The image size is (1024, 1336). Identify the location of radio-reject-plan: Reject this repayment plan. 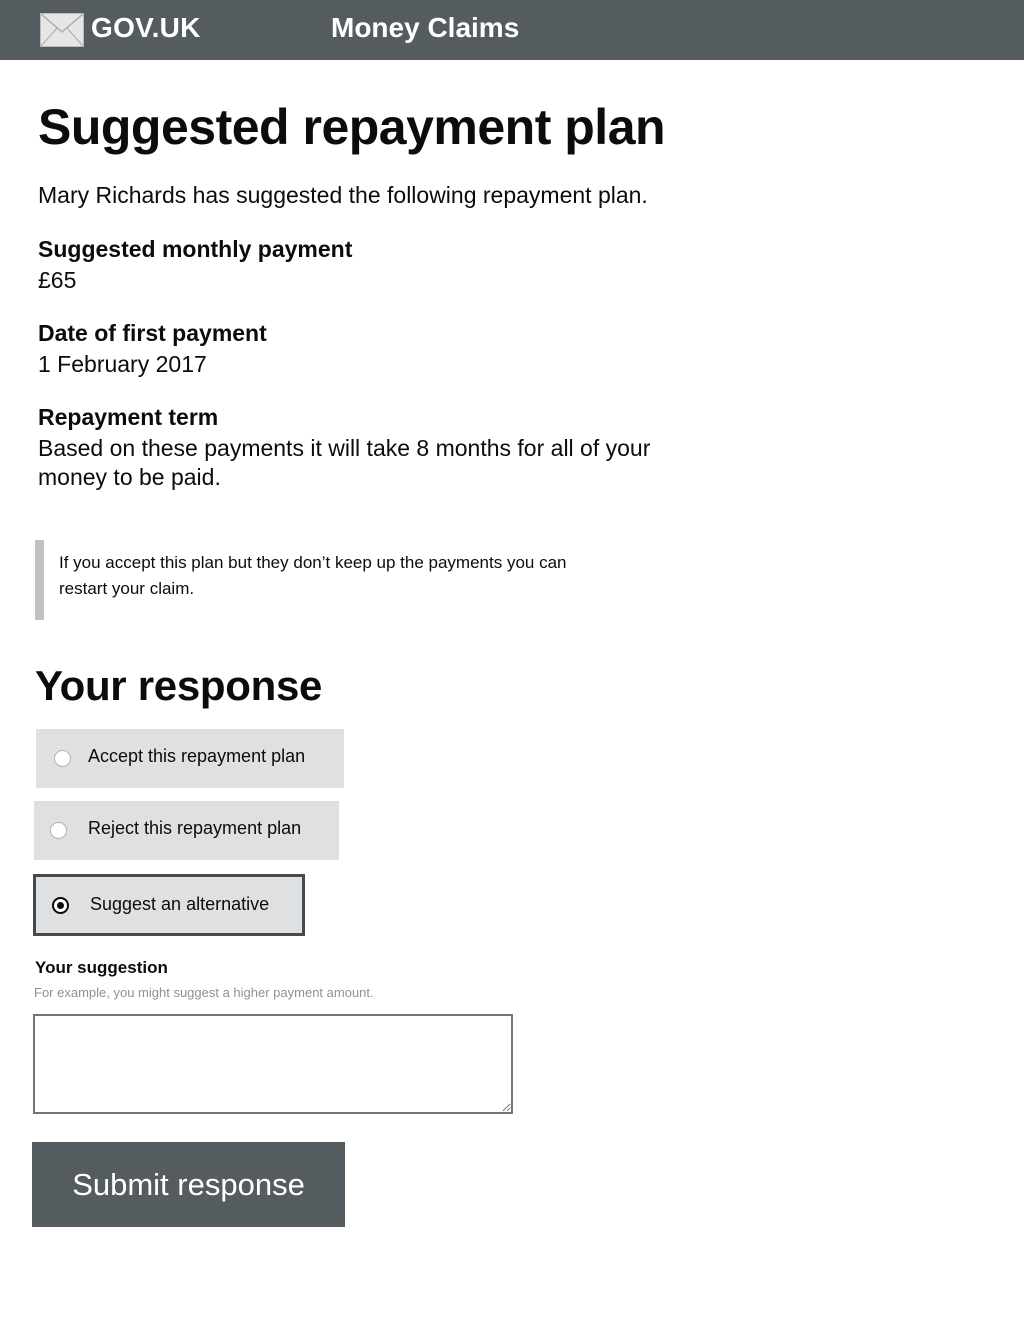
(186, 830).